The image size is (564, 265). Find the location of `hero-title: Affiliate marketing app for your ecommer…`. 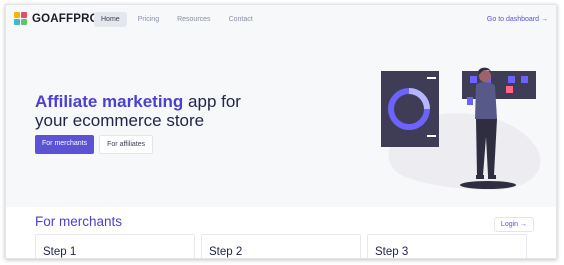

hero-title: Affiliate marketing app for your ecommer… is located at coordinates (138, 111).